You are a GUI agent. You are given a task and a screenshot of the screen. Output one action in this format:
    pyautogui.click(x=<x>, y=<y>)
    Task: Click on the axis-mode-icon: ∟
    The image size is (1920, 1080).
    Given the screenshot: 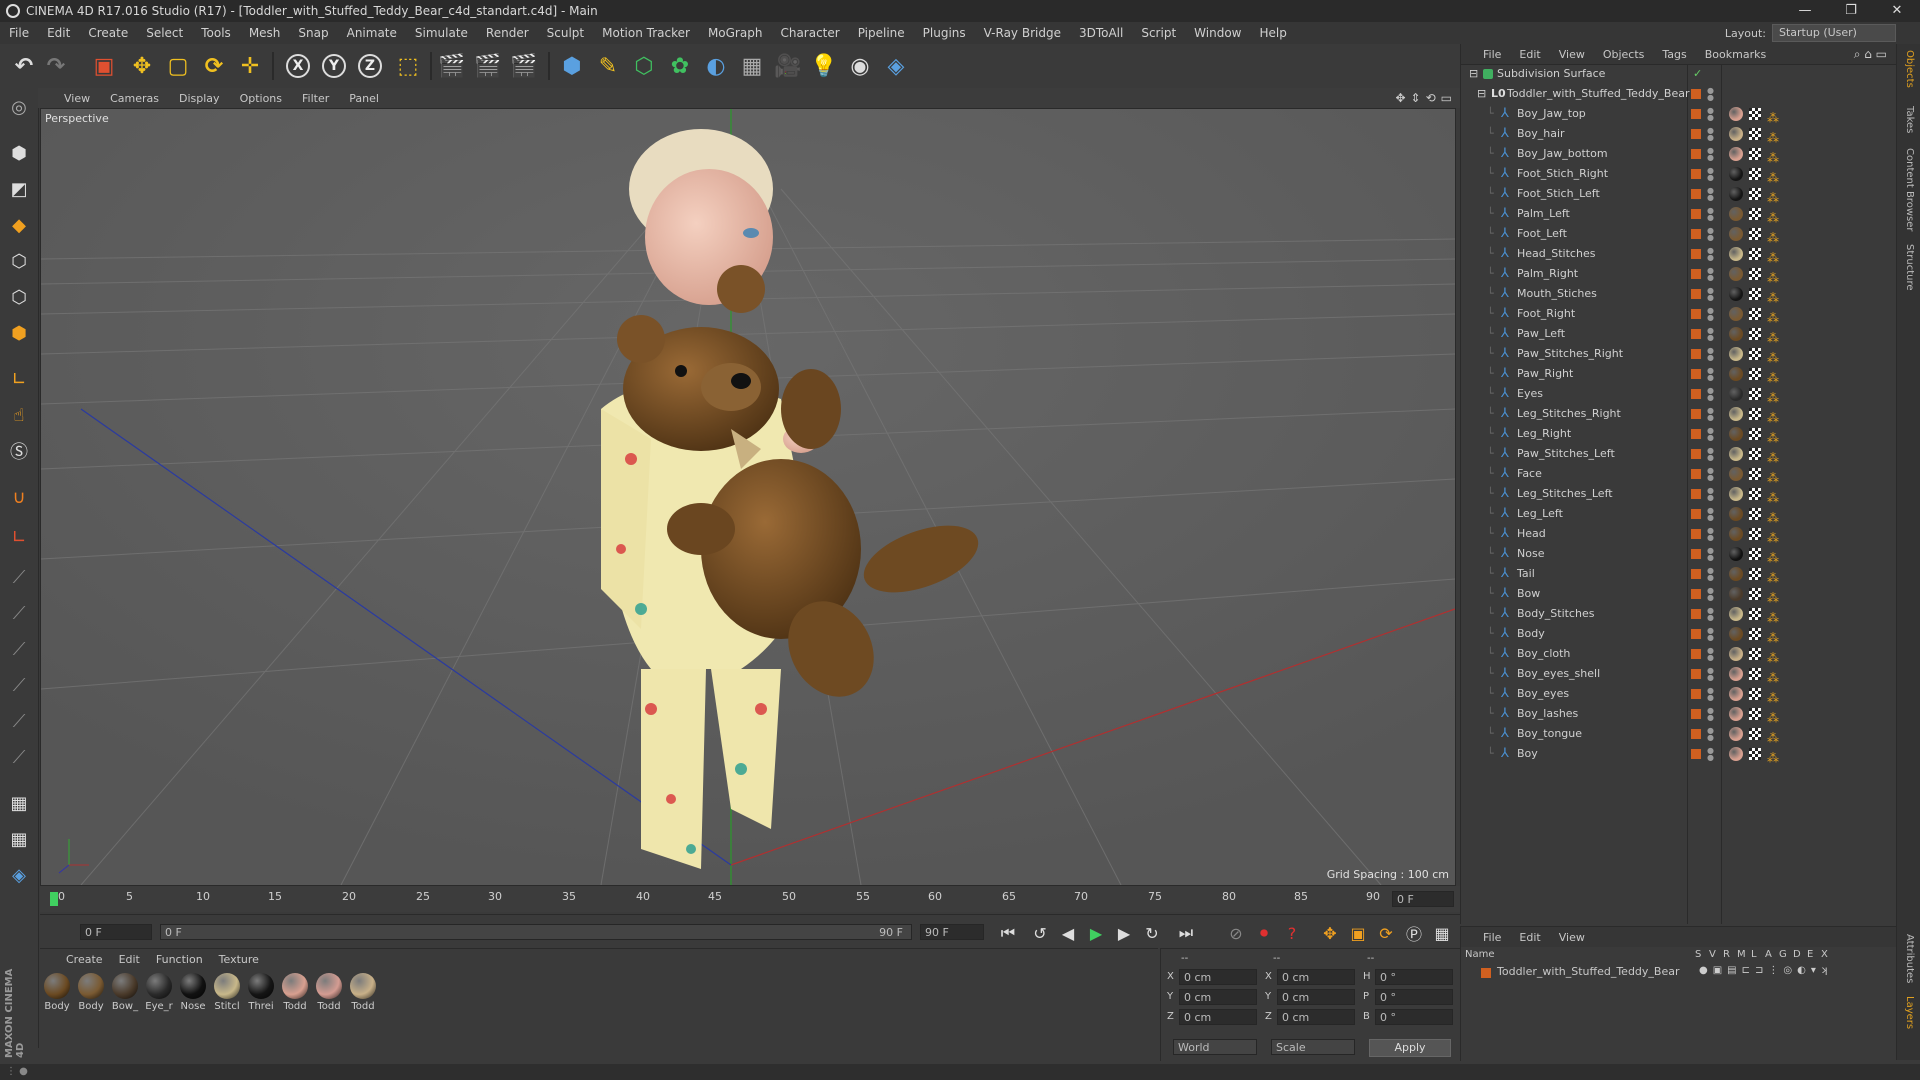 What is the action you would take?
    pyautogui.click(x=19, y=379)
    